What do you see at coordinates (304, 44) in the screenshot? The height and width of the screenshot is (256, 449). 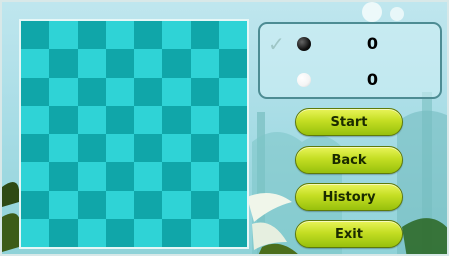 I see `black-stone-icon` at bounding box center [304, 44].